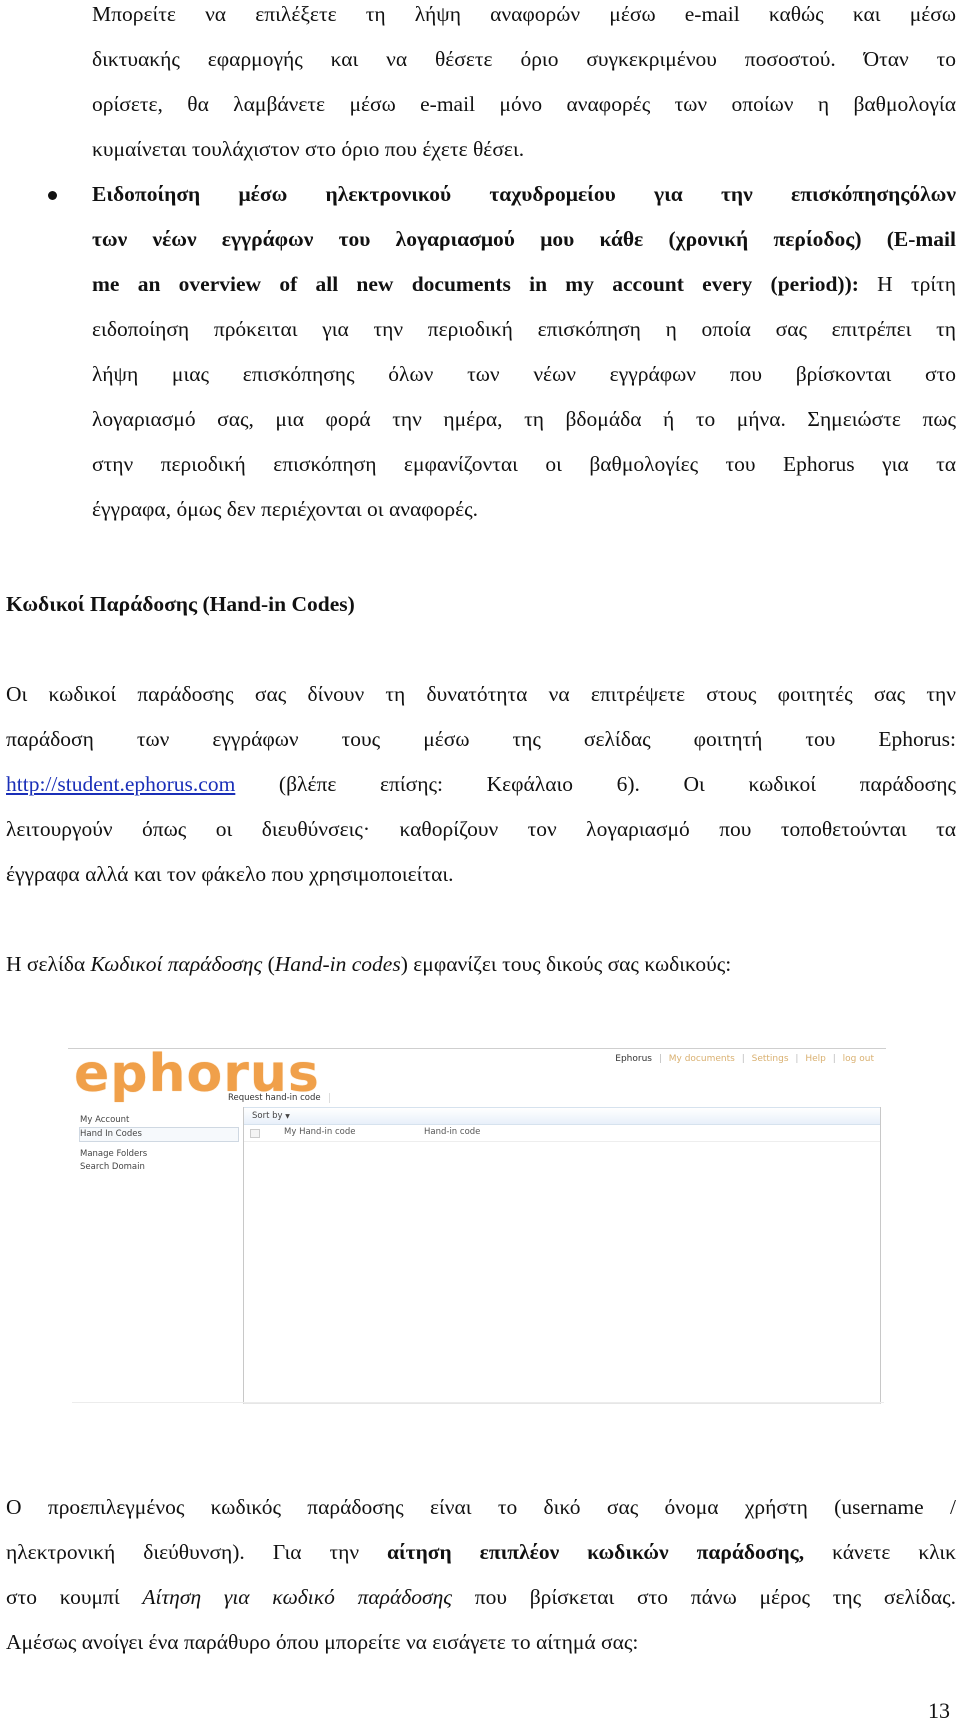 This screenshot has height=1725, width=960. What do you see at coordinates (596, 1552) in the screenshot?
I see `bold-text: αίτηση επιπλέον κωδικών παράδοσης,` at bounding box center [596, 1552].